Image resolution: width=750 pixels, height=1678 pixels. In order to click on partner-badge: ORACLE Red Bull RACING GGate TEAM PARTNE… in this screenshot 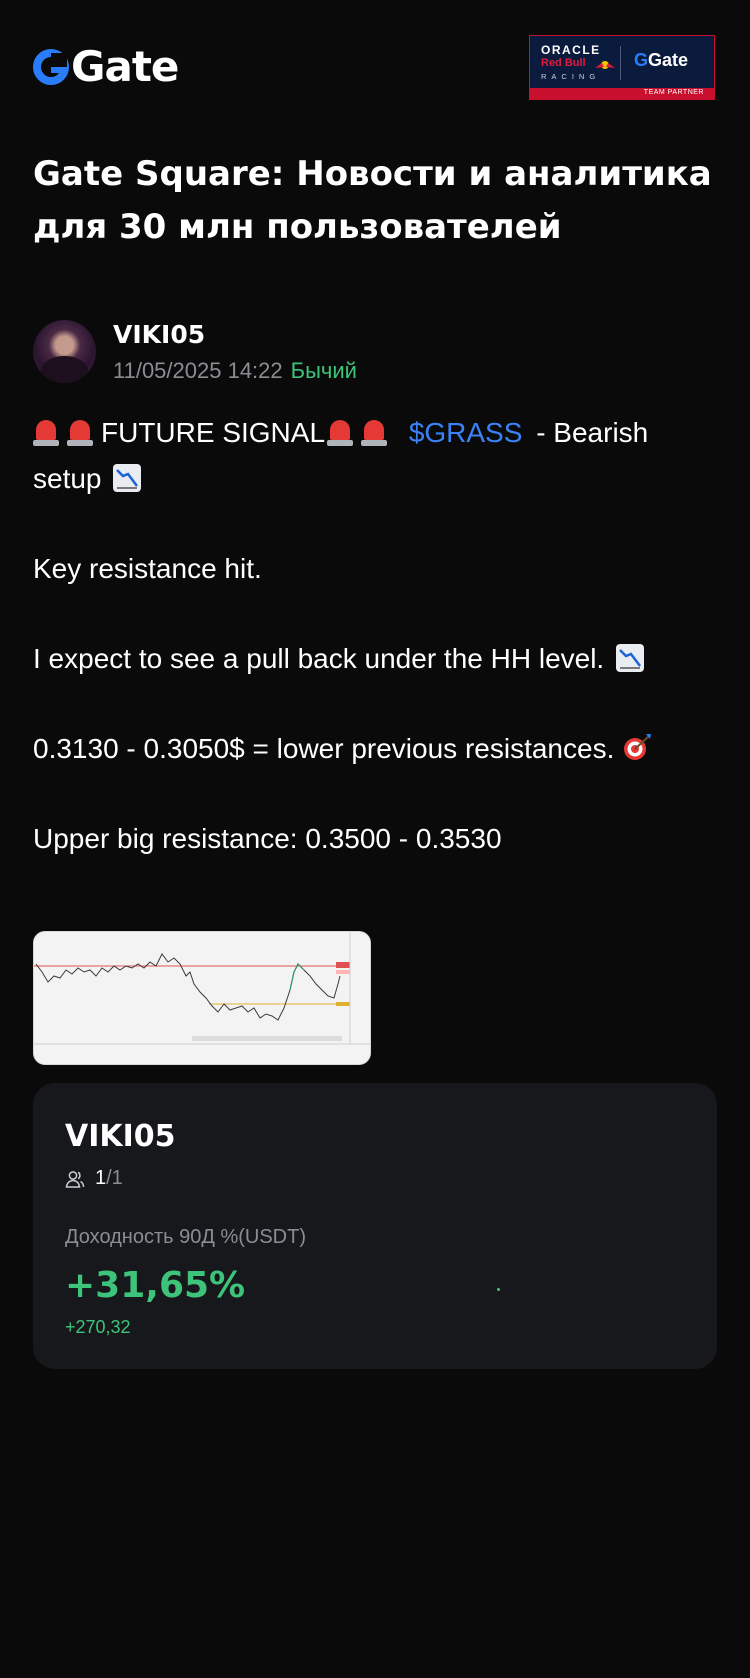, I will do `click(622, 67)`.